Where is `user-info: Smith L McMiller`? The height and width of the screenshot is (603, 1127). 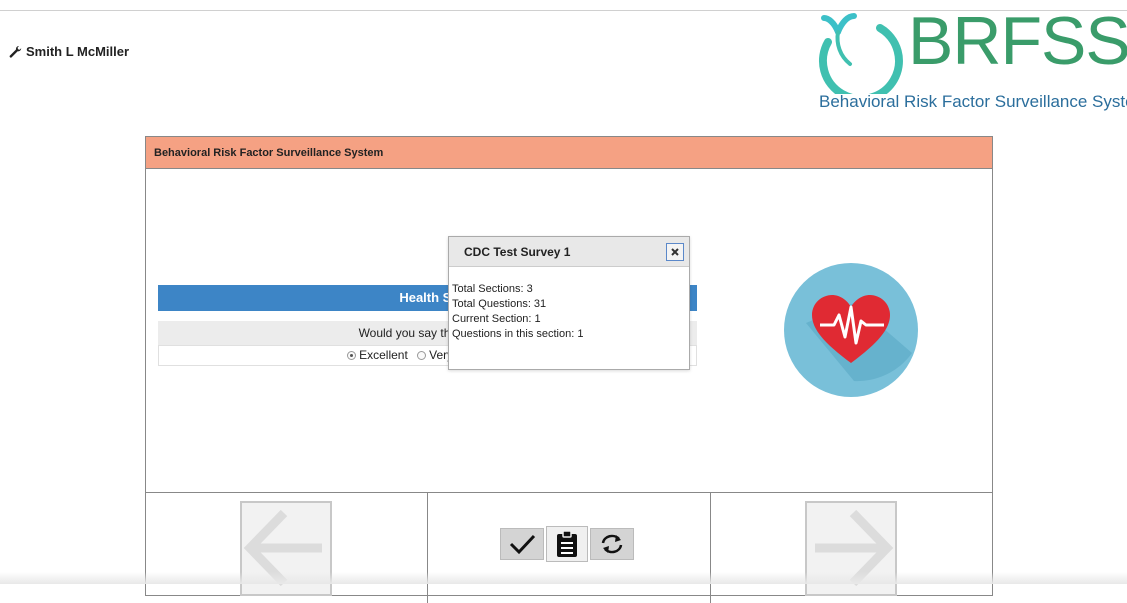 user-info: Smith L McMiller is located at coordinates (69, 51).